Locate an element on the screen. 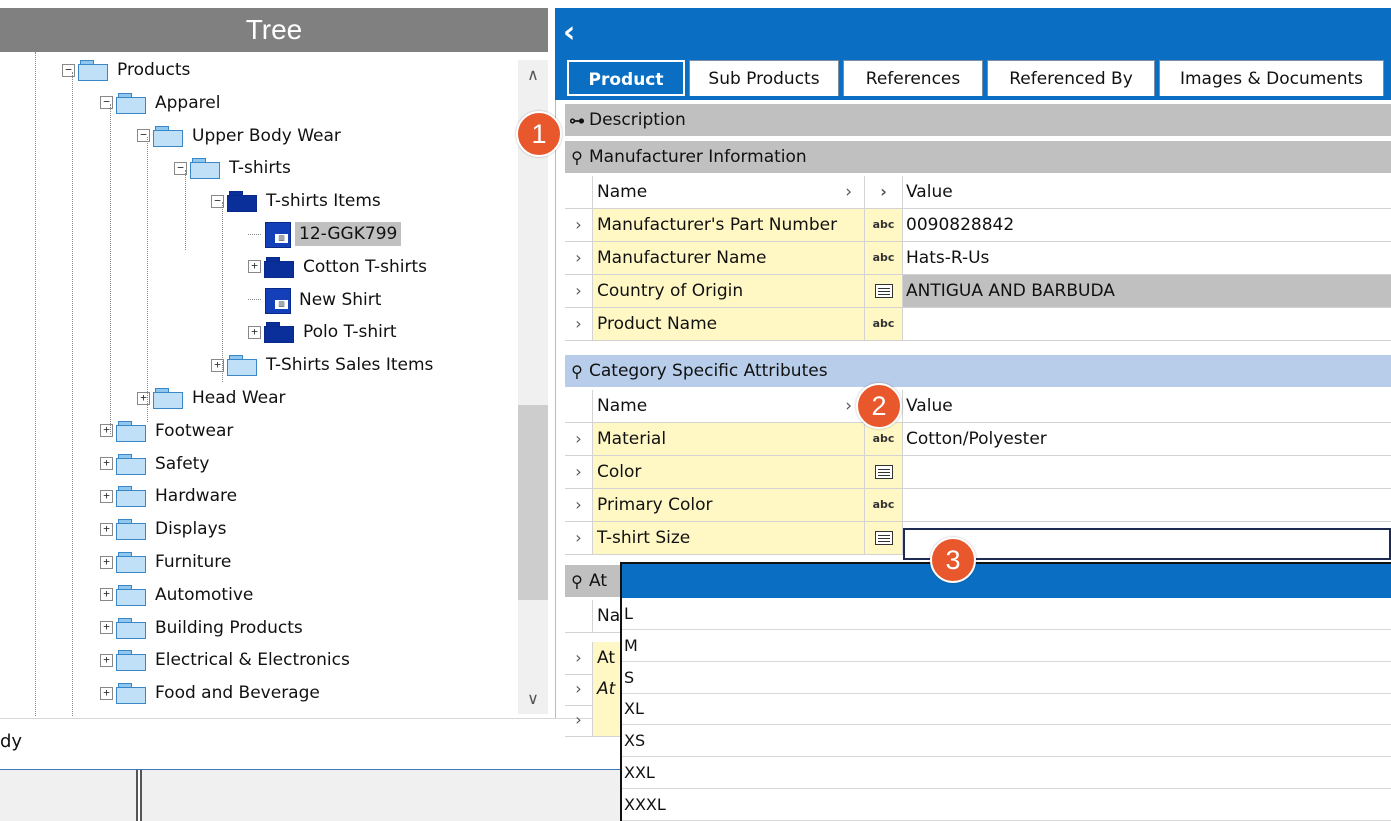 The image size is (1391, 821). tree-node: + Electrical & Electronics is located at coordinates (227, 660).